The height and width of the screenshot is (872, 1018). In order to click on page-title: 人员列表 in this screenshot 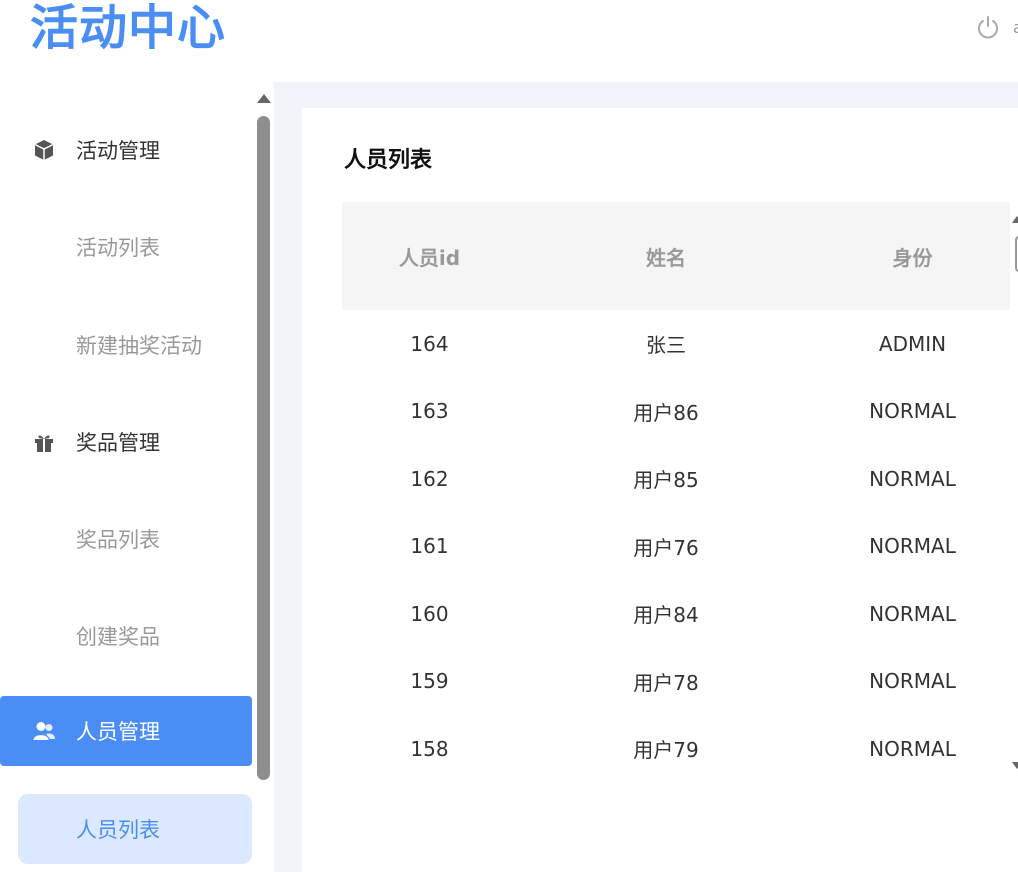, I will do `click(388, 160)`.